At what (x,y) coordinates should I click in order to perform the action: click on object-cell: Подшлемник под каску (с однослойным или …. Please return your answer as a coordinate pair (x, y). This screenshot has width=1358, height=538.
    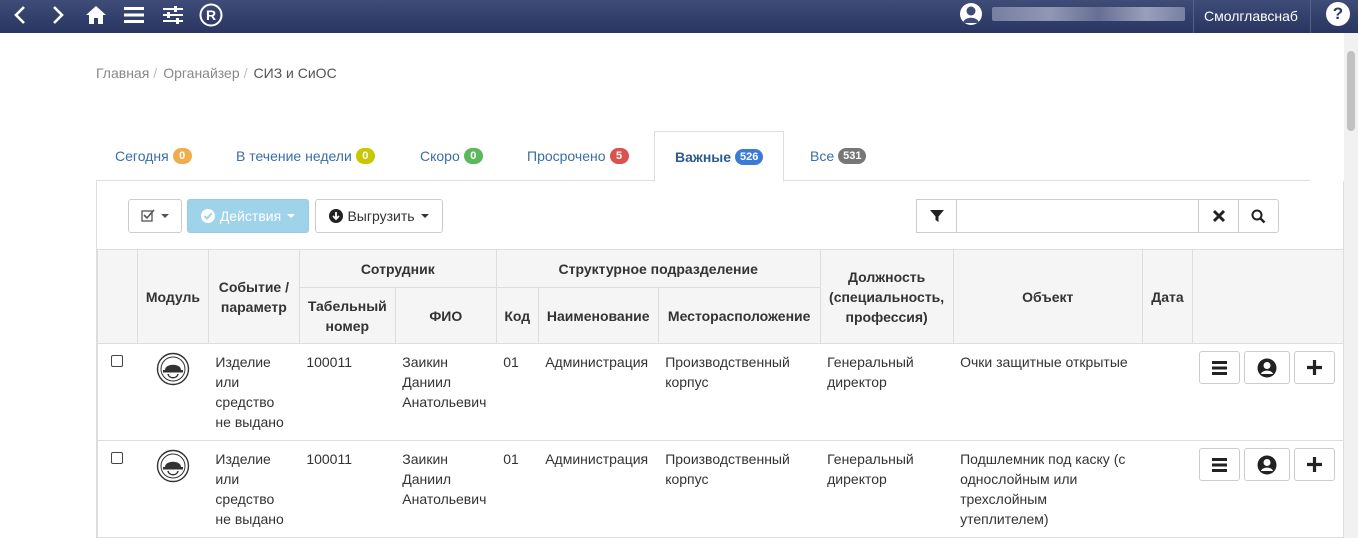
    Looking at the image, I should click on (1048, 489).